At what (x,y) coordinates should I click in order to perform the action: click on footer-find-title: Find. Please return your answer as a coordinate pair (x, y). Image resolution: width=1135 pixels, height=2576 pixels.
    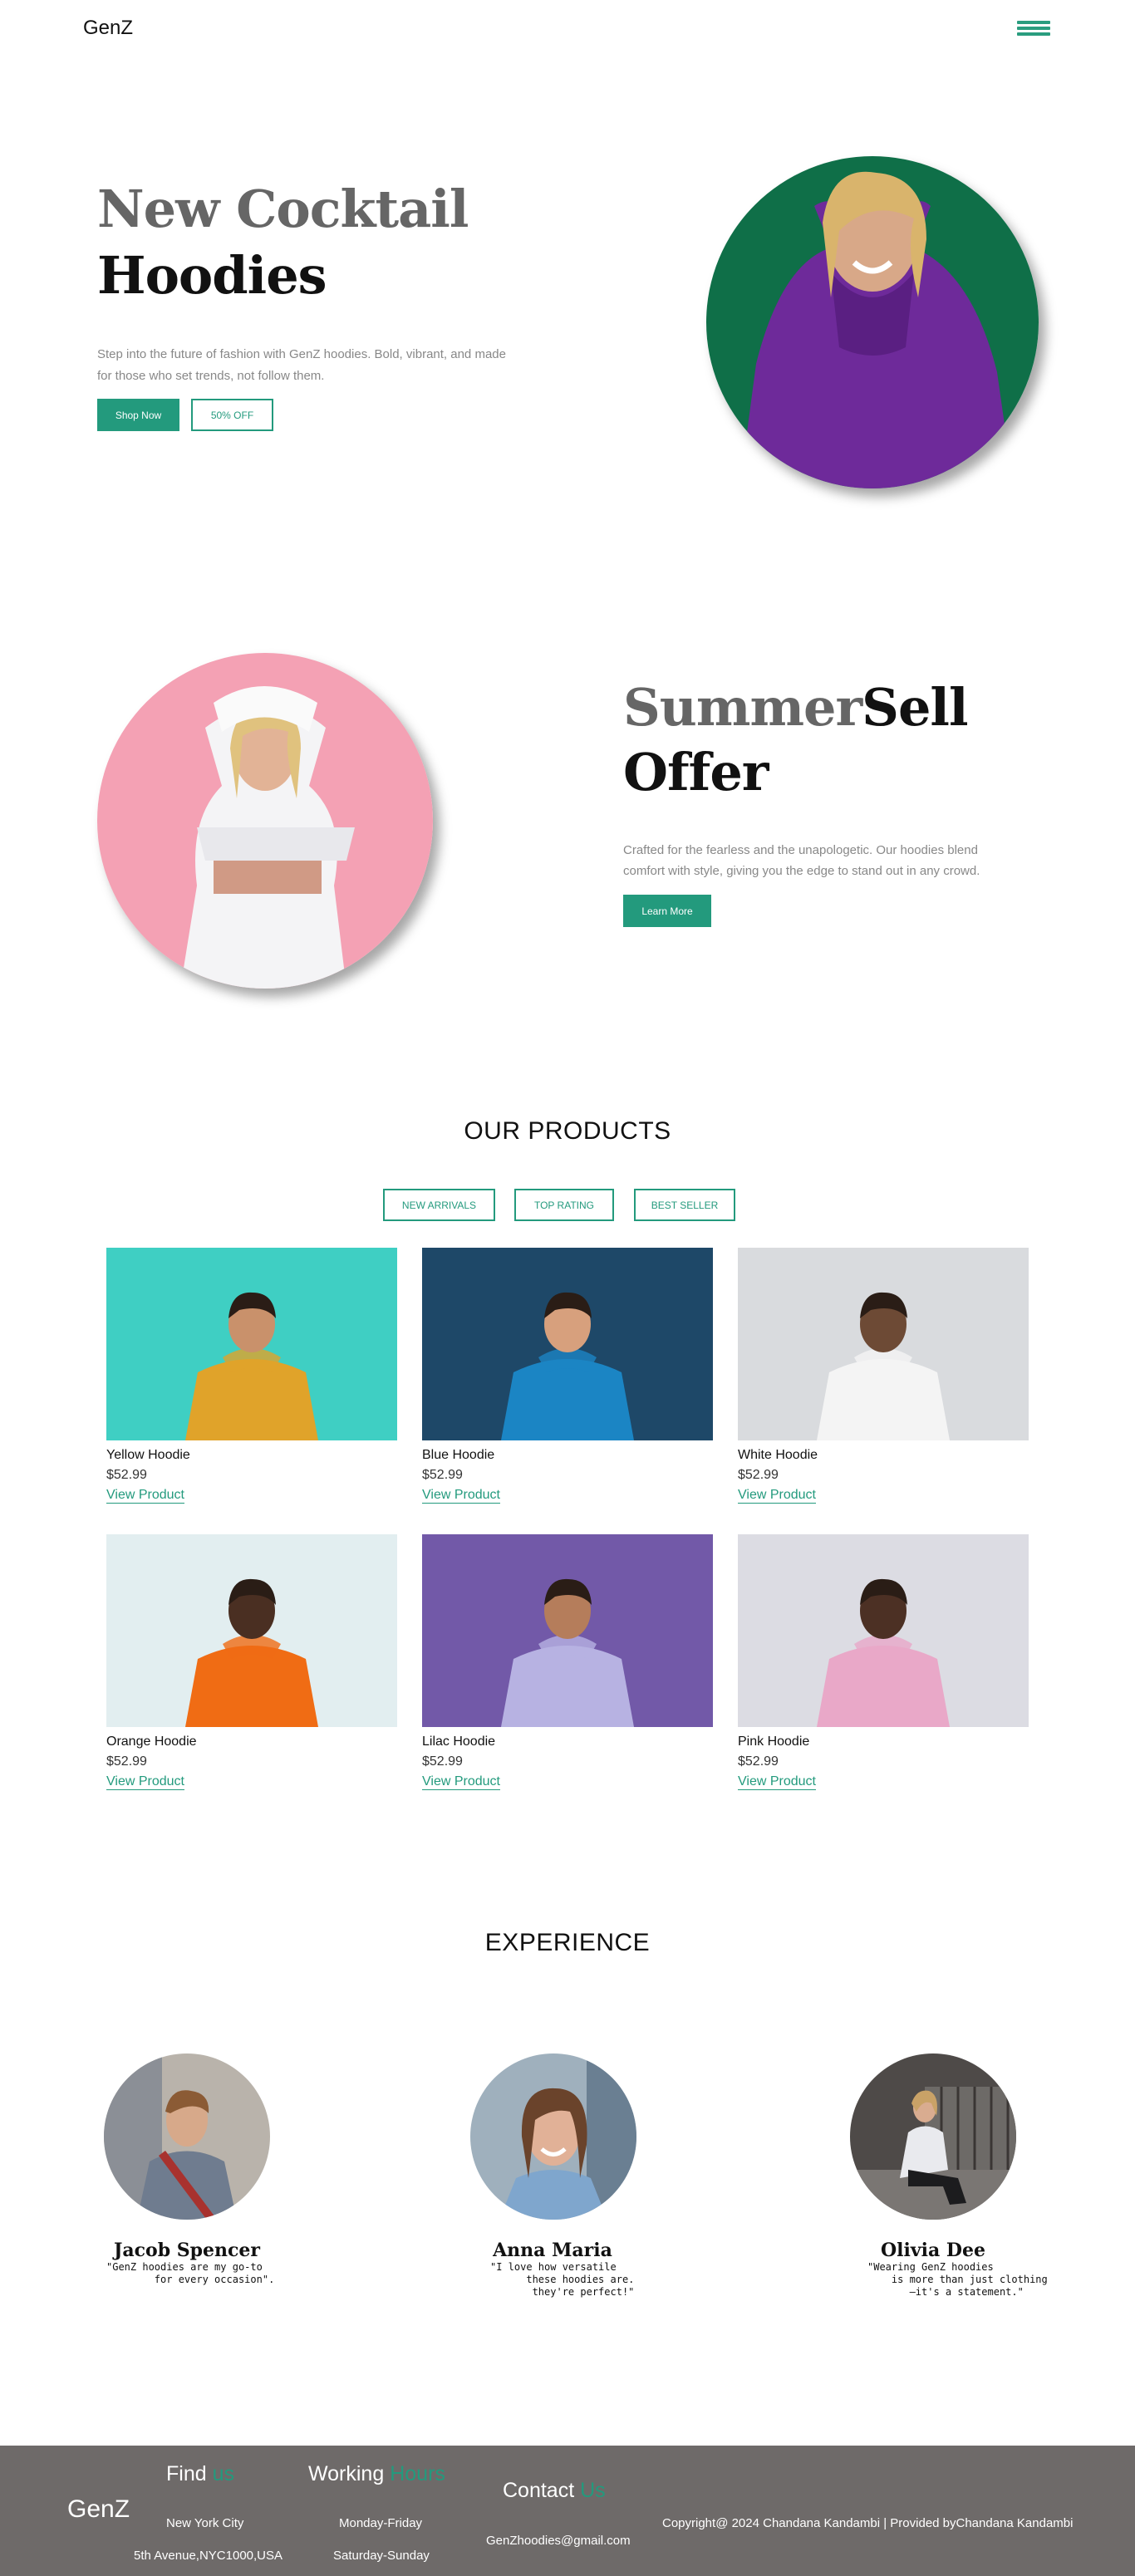
    Looking at the image, I should click on (186, 2473).